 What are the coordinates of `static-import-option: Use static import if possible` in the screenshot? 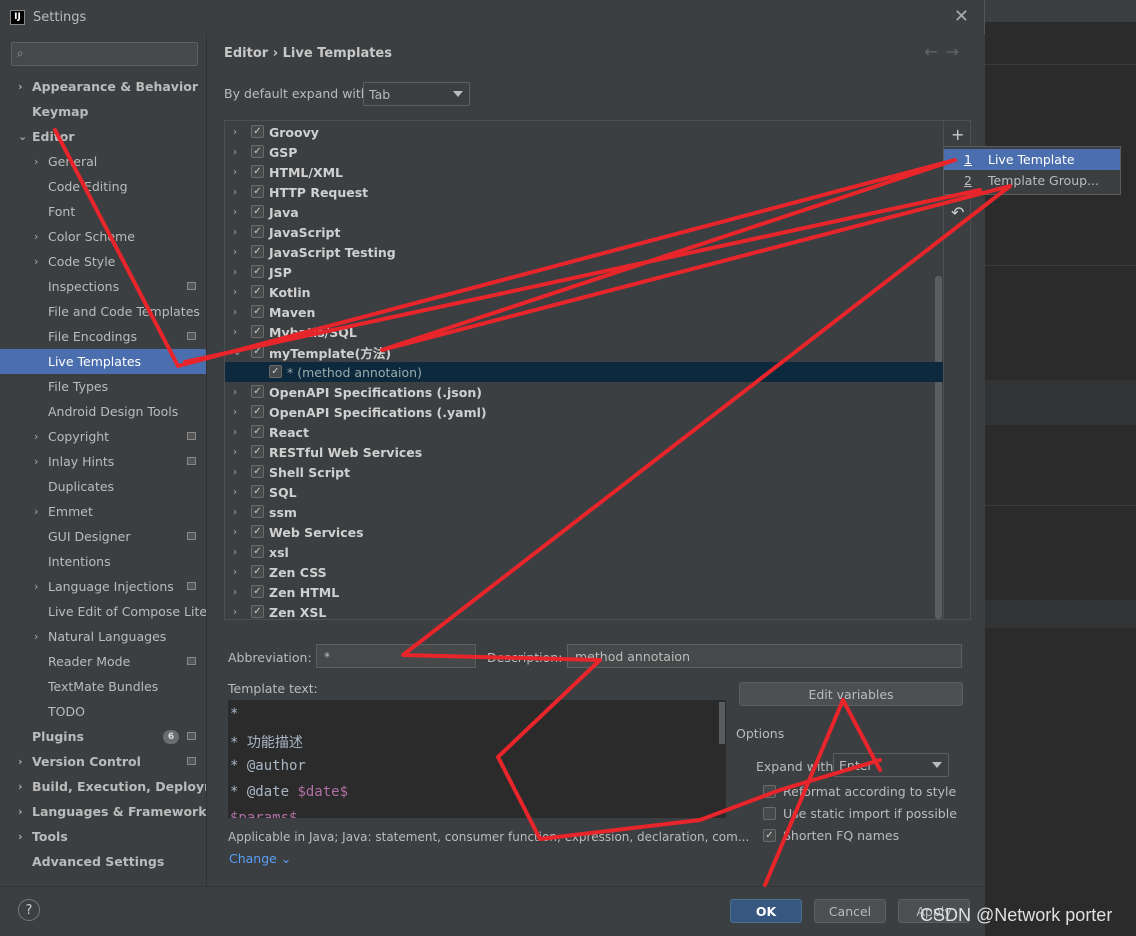 It's located at (860, 813).